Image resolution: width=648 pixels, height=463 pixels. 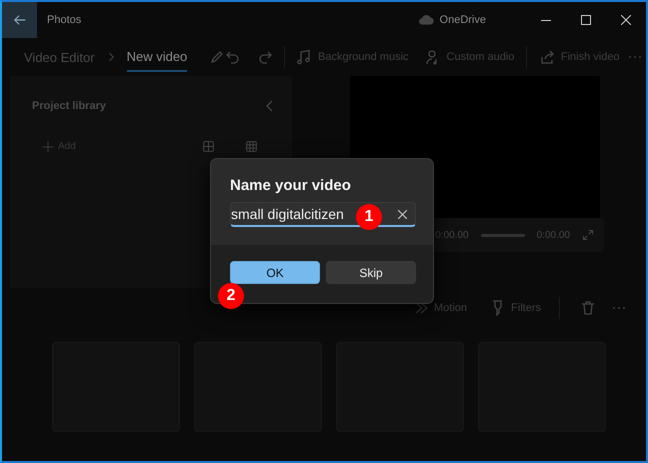 What do you see at coordinates (626, 20) in the screenshot?
I see `close-icon` at bounding box center [626, 20].